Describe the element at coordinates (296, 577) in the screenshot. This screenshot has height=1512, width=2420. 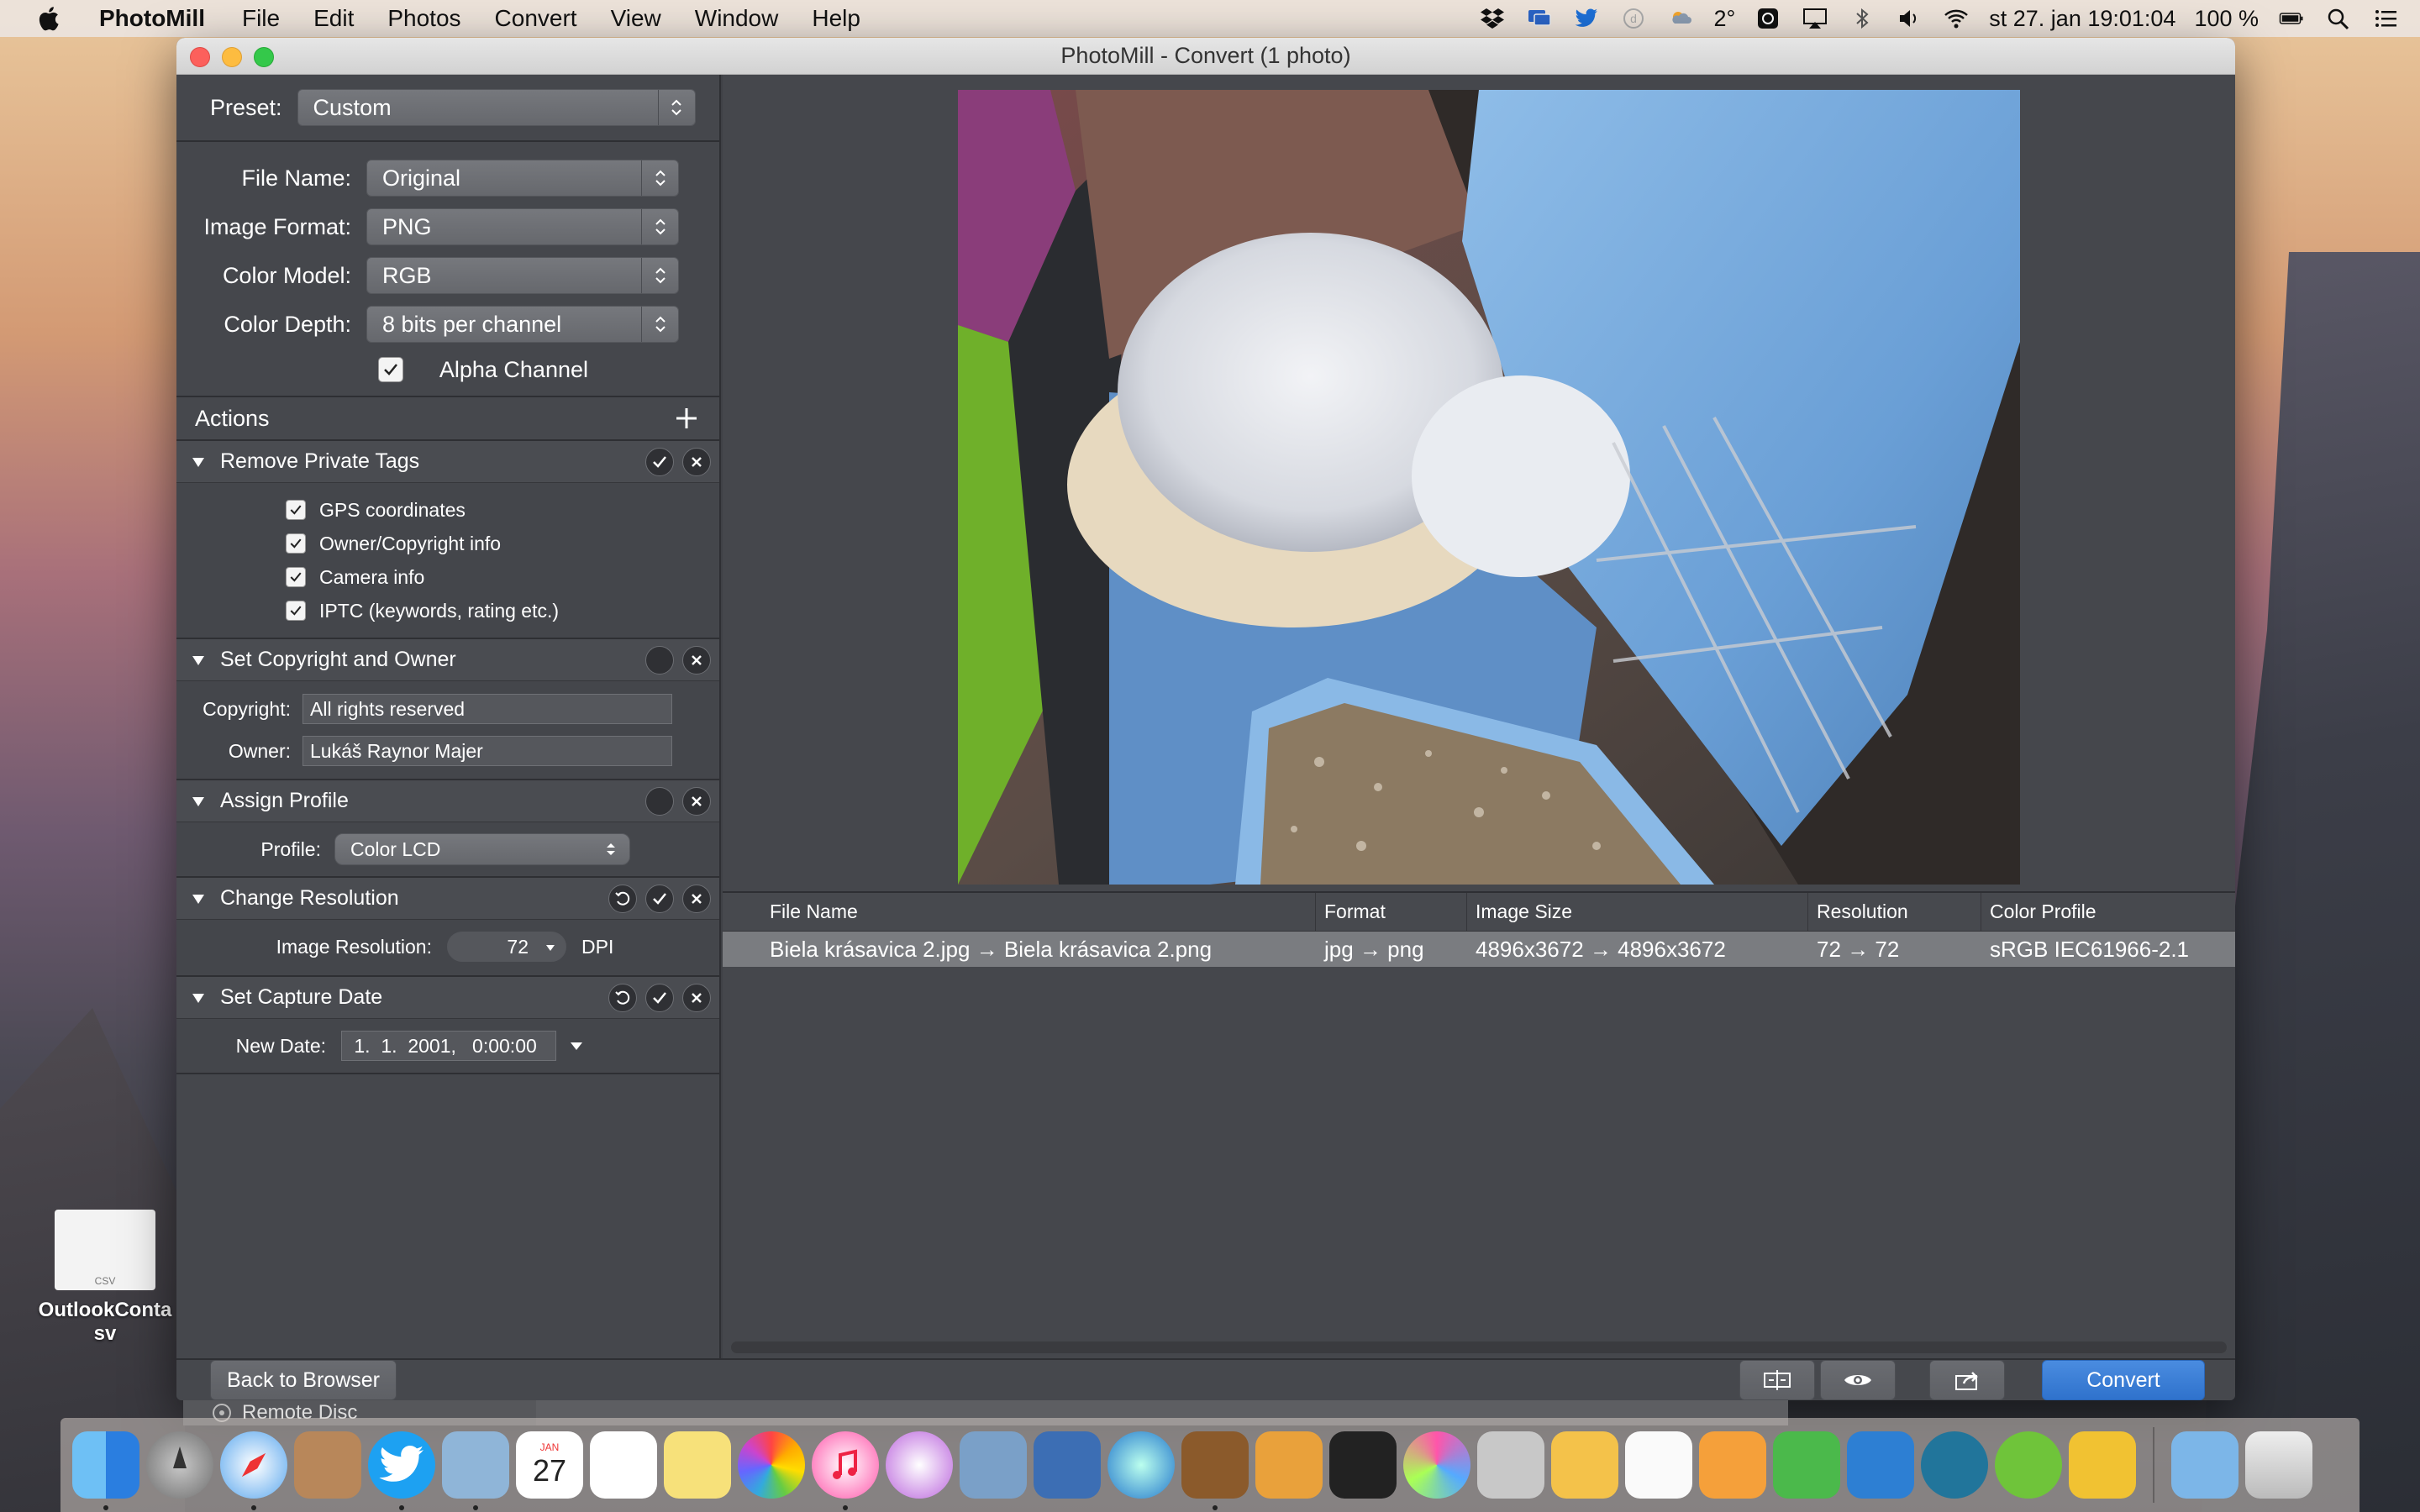
I see `camera-info-checkbox` at that location.